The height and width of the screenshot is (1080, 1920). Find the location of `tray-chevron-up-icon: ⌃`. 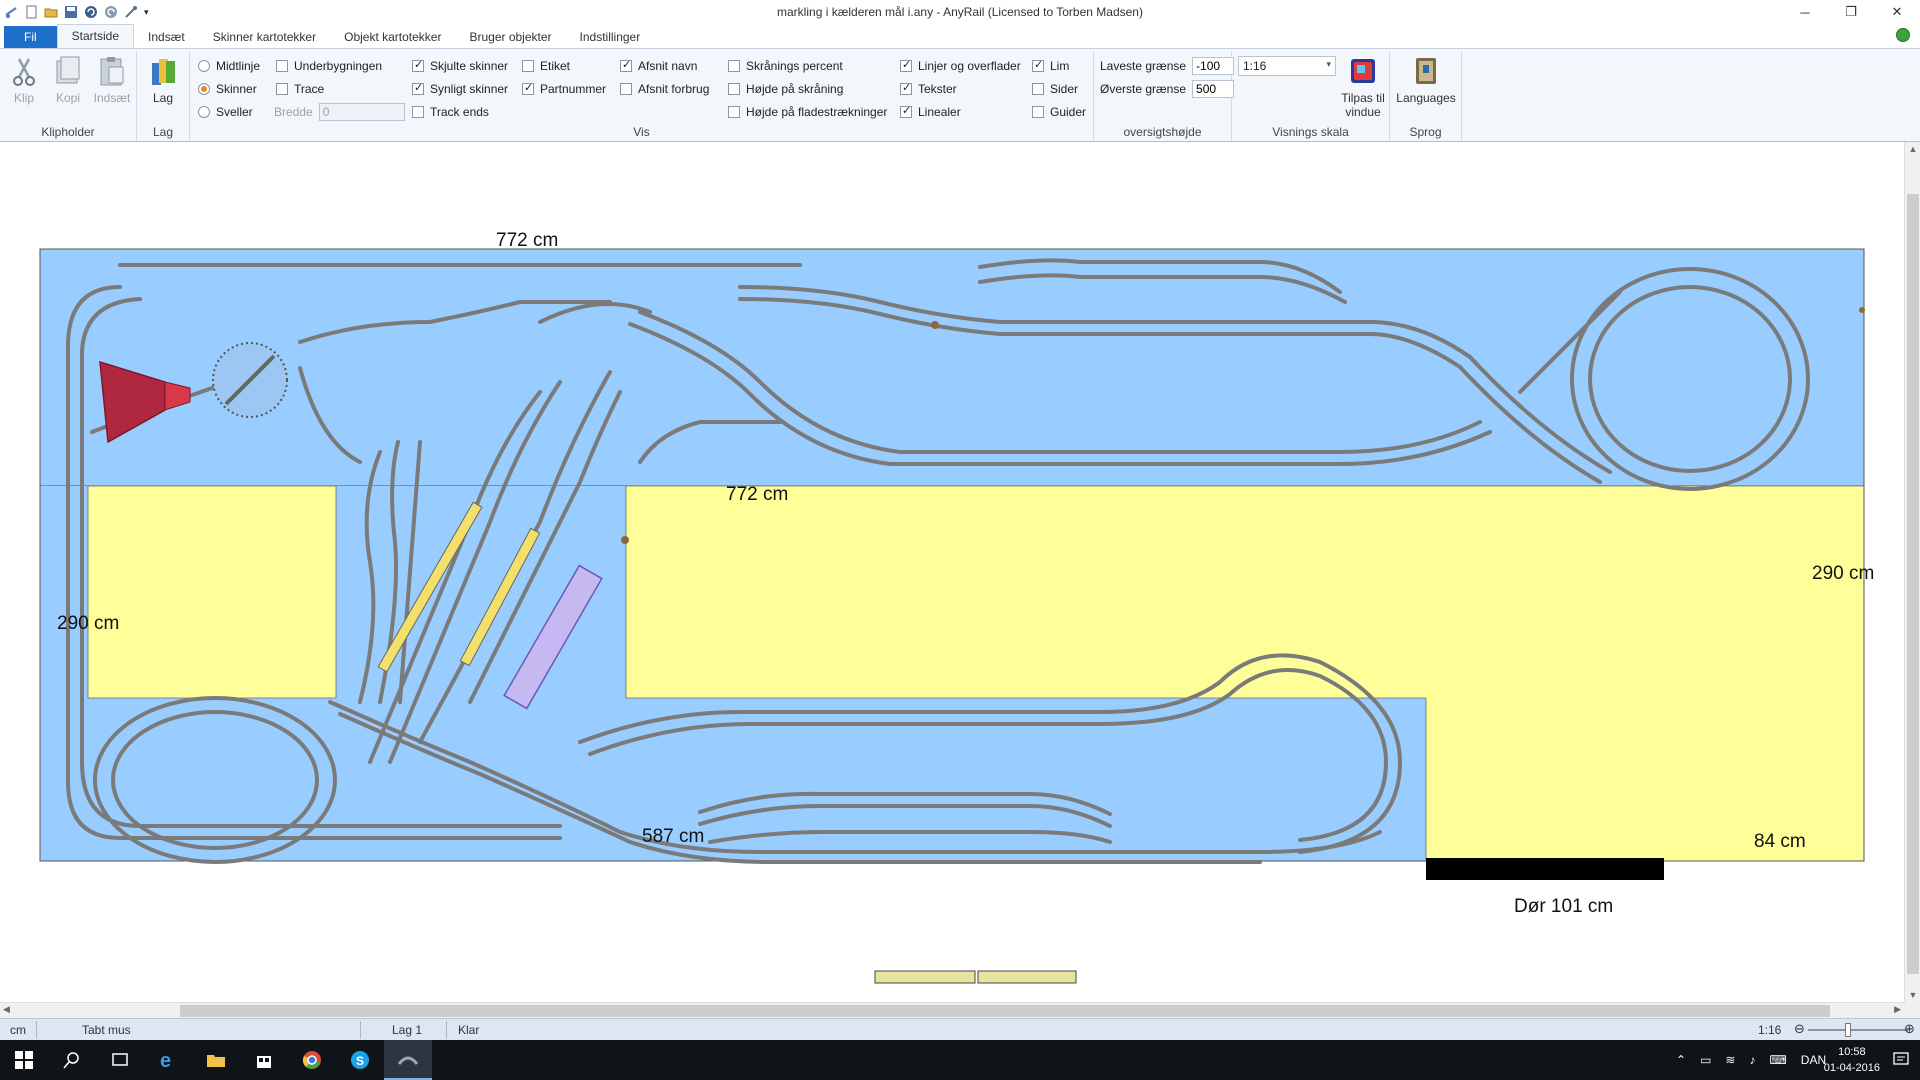

tray-chevron-up-icon: ⌃ is located at coordinates (1681, 1060).